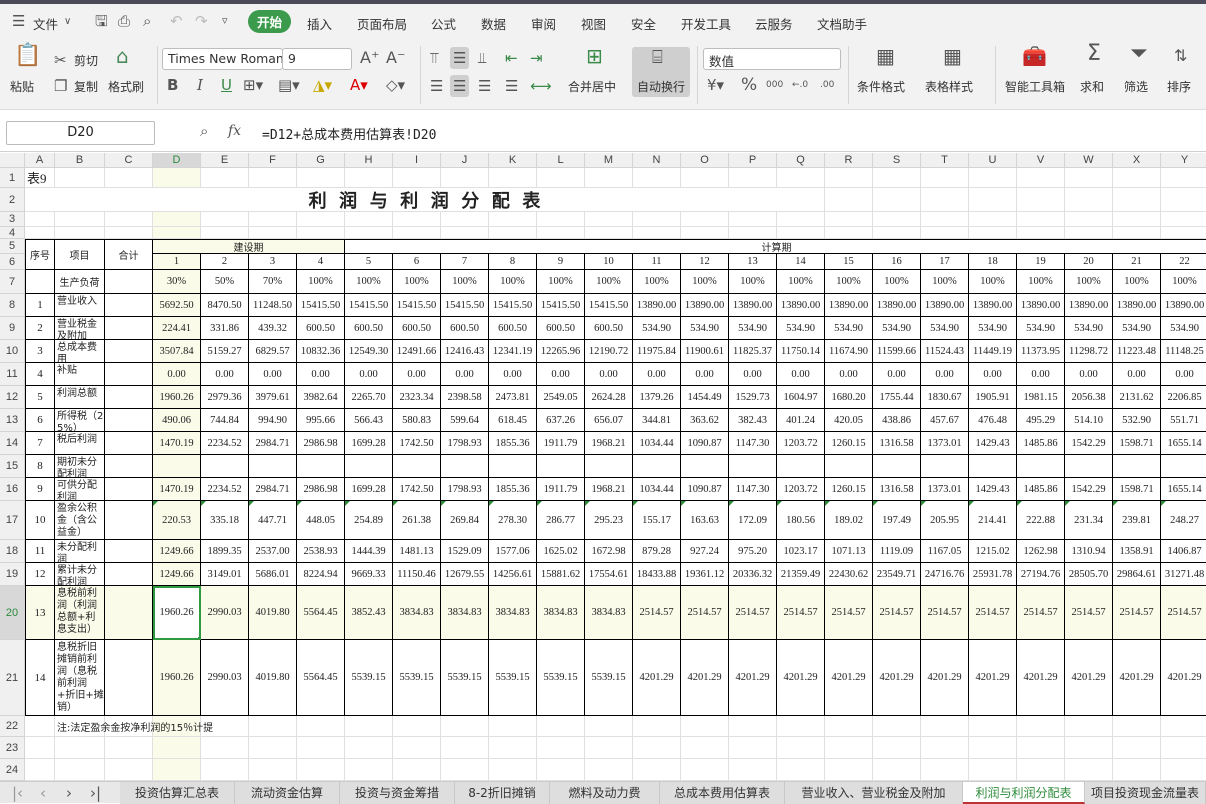  What do you see at coordinates (945, 551) in the screenshot?
I see `data-cell: 1167.05` at bounding box center [945, 551].